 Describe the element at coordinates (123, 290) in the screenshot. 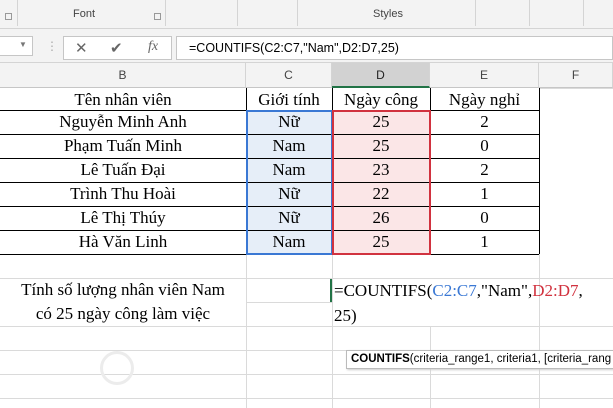

I see `question-line-1: Tính số lượng nhân viên Nam` at that location.